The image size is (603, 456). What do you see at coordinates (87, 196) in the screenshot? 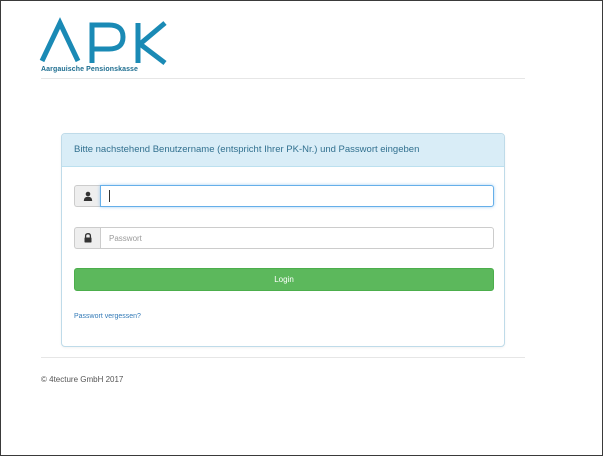
I see `user-icon` at bounding box center [87, 196].